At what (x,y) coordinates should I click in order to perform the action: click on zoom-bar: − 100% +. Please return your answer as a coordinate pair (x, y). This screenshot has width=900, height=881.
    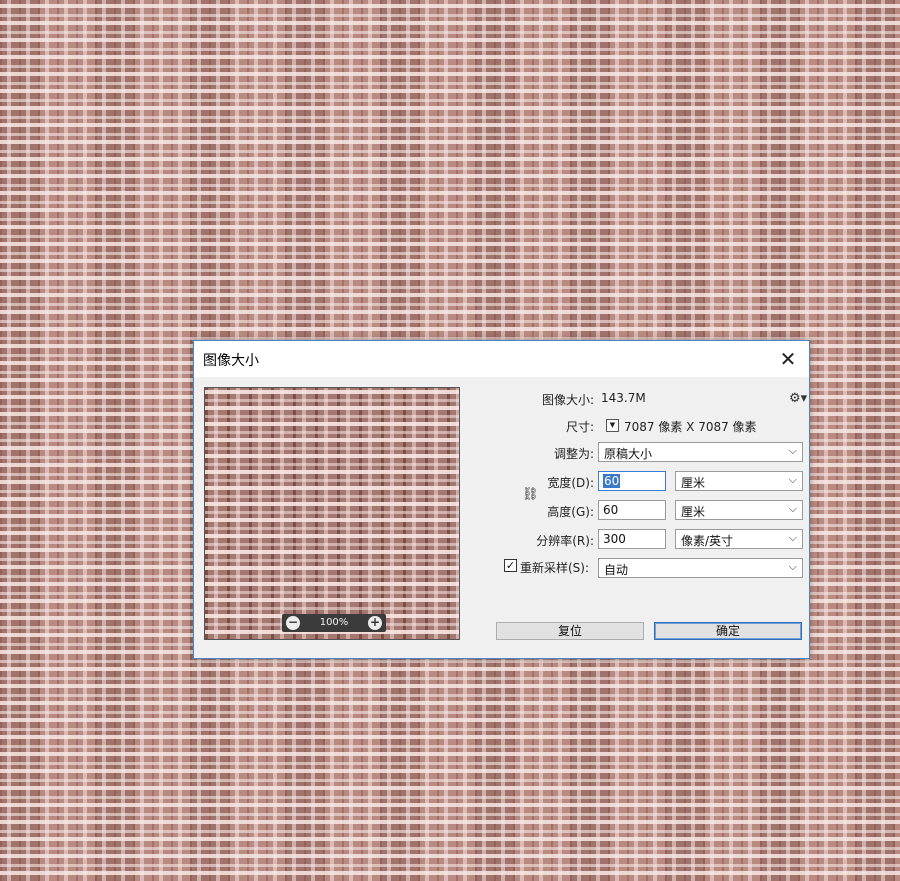
    Looking at the image, I should click on (334, 623).